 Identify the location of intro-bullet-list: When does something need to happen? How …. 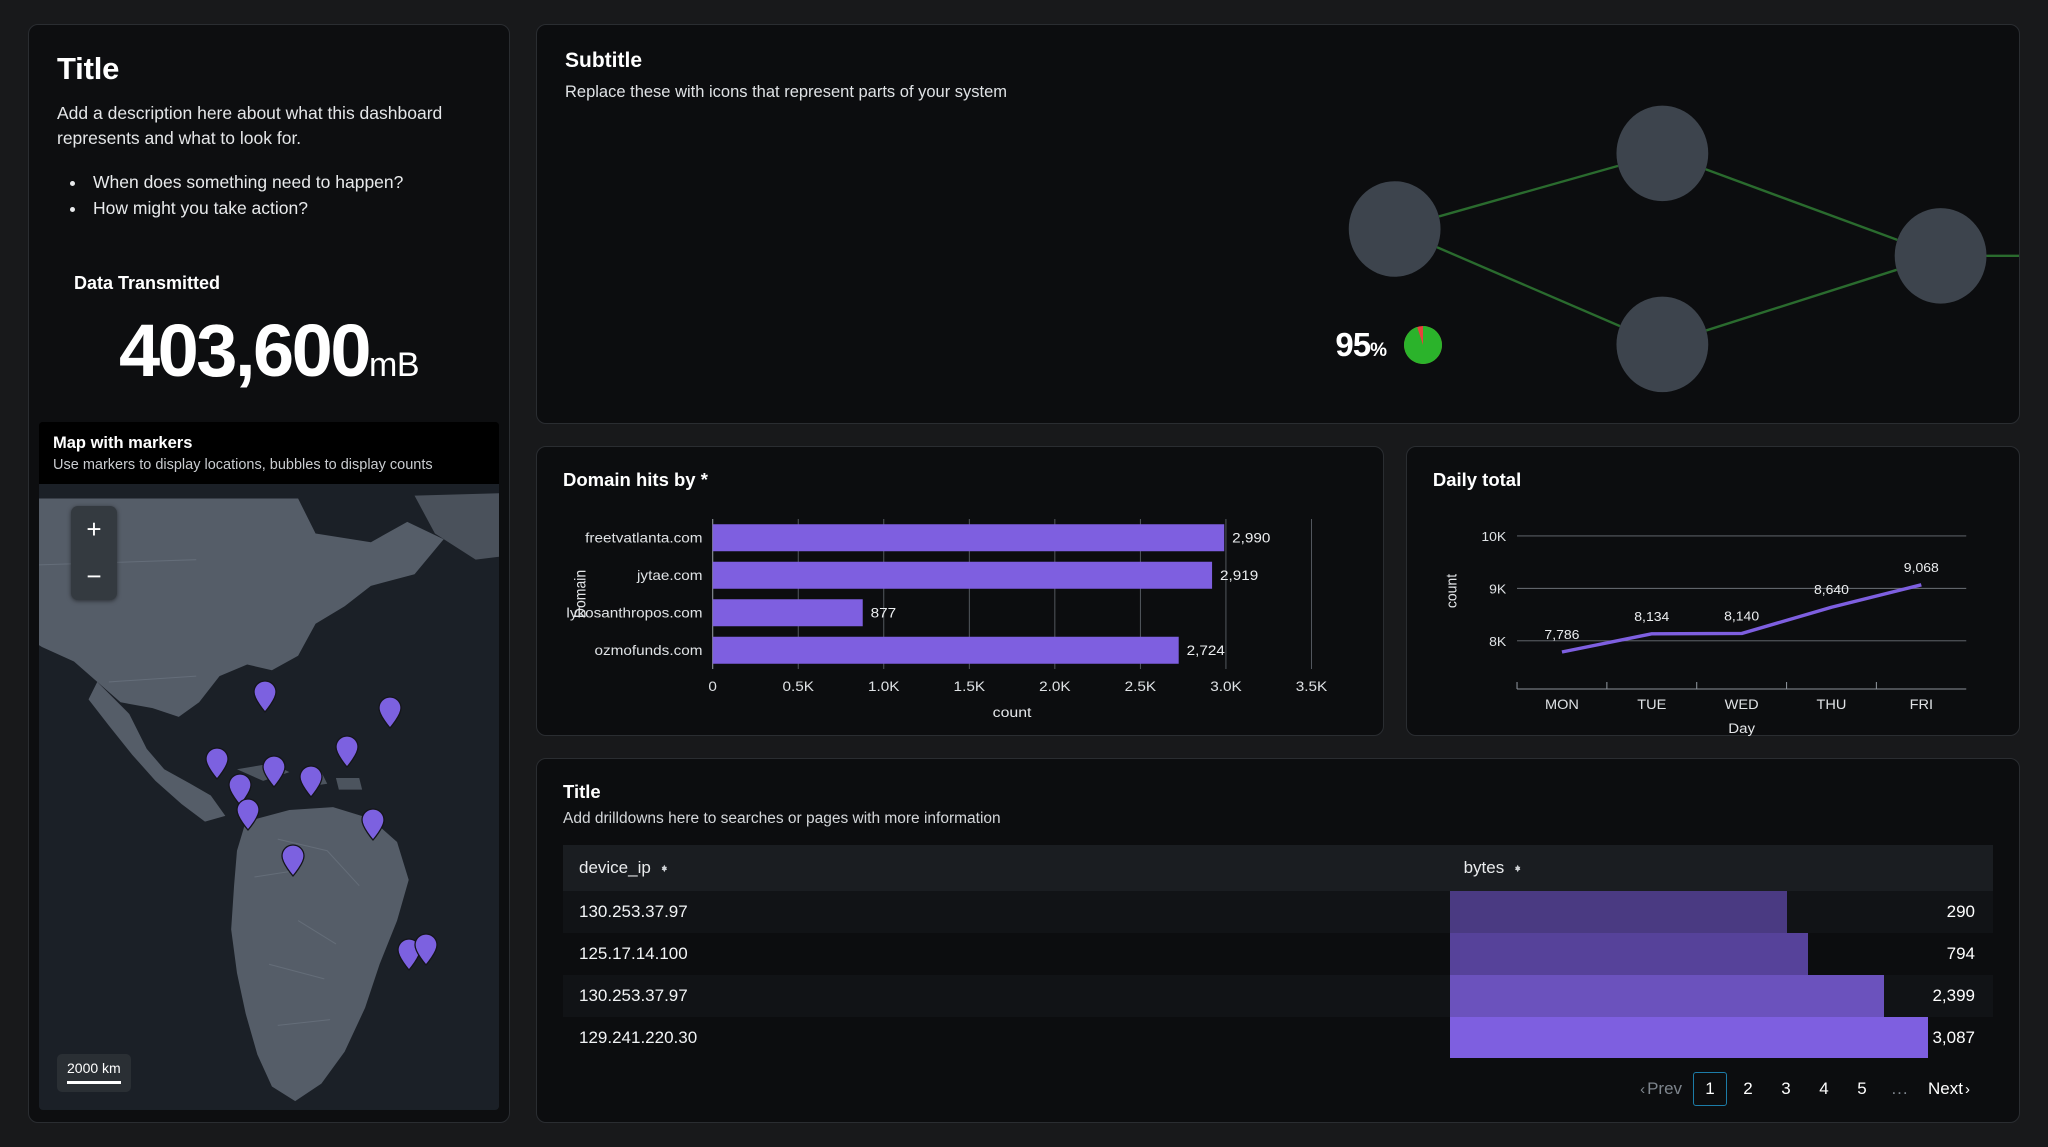
(284, 195).